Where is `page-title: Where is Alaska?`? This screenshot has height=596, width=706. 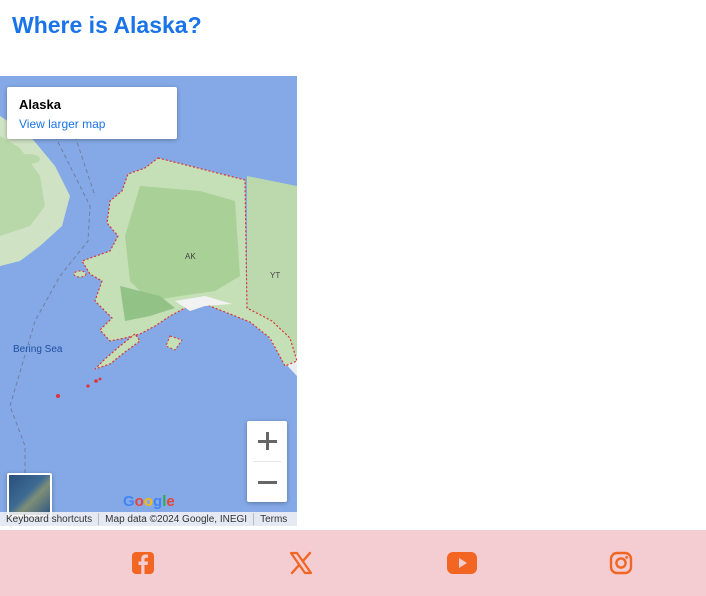 page-title: Where is Alaska? is located at coordinates (107, 25).